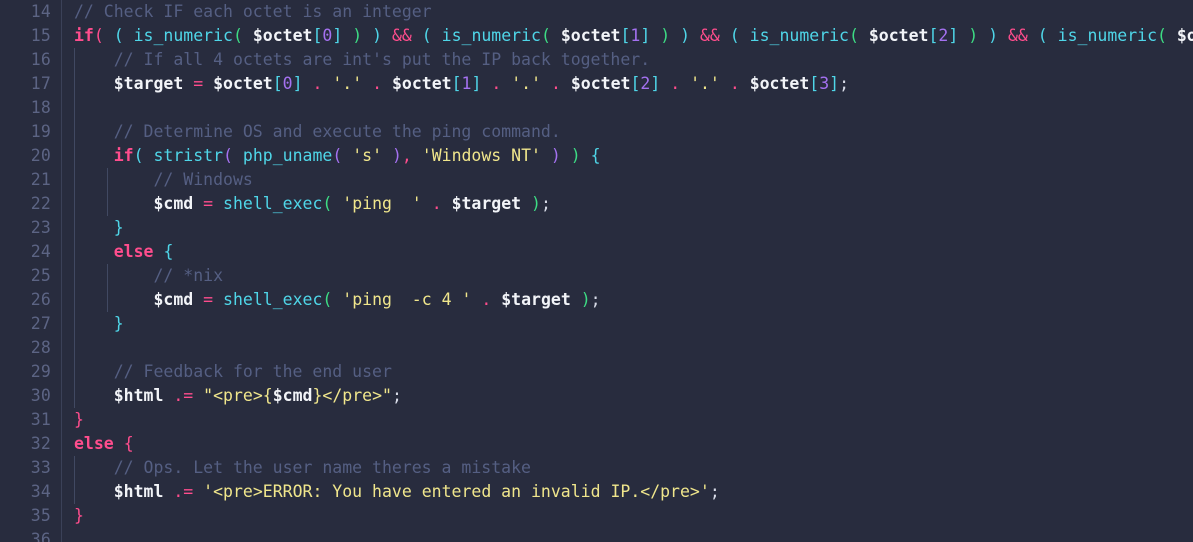  Describe the element at coordinates (627, 276) in the screenshot. I see `code-line: // *nix` at that location.